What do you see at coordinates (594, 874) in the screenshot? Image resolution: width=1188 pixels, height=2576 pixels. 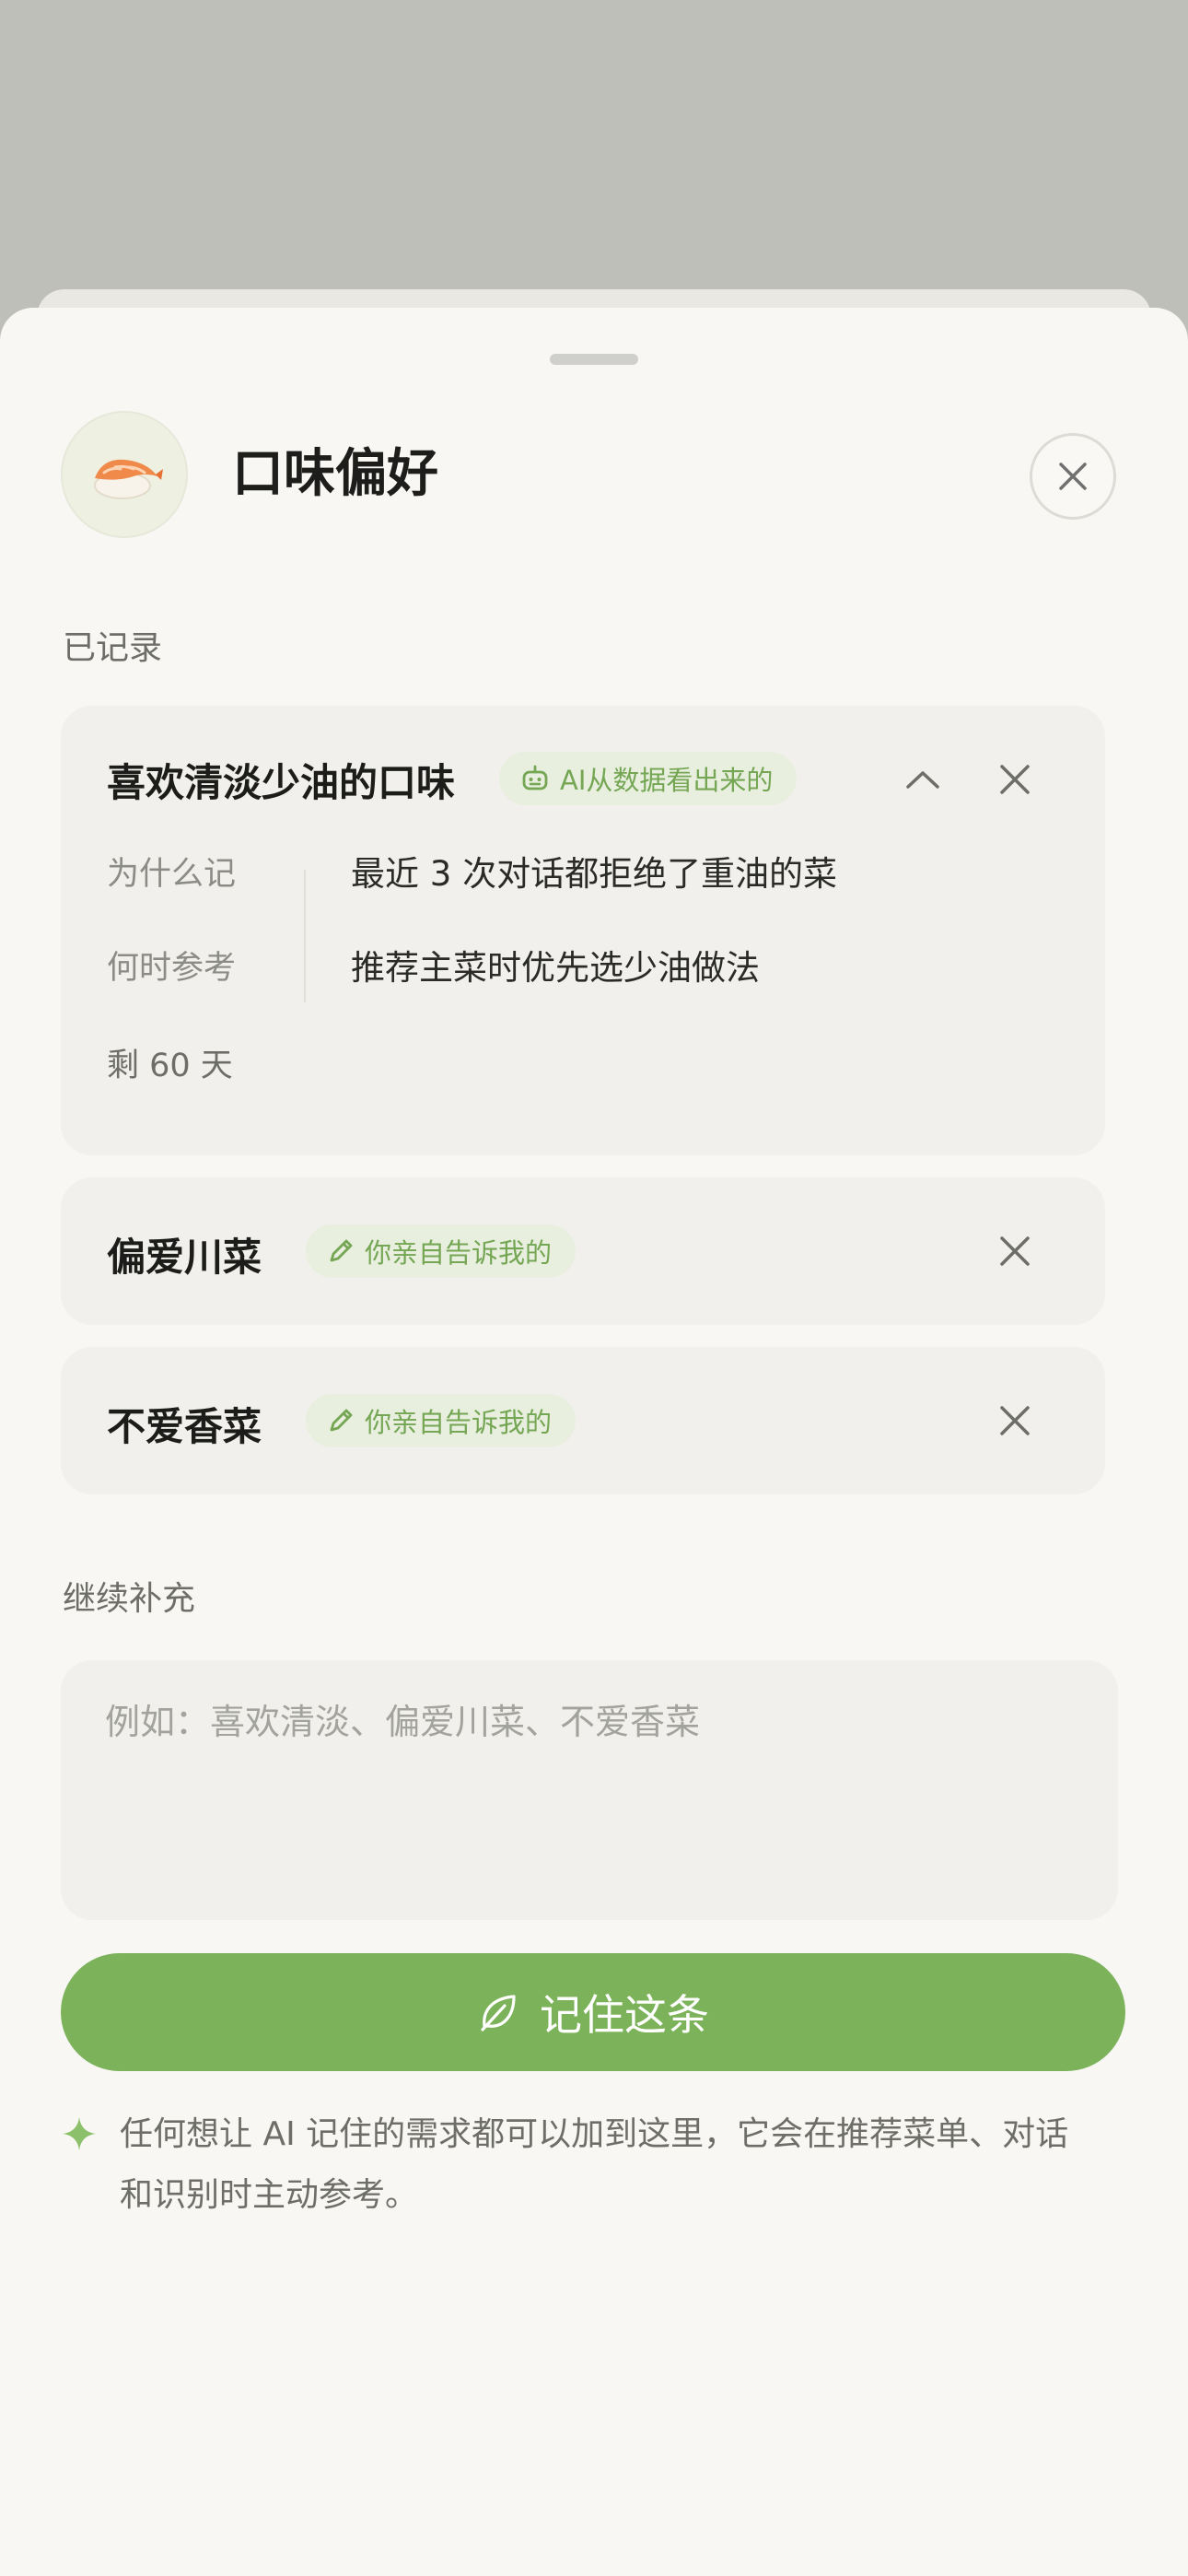 I see `why-value: 最近 3 次对话都拒绝了重油的菜` at bounding box center [594, 874].